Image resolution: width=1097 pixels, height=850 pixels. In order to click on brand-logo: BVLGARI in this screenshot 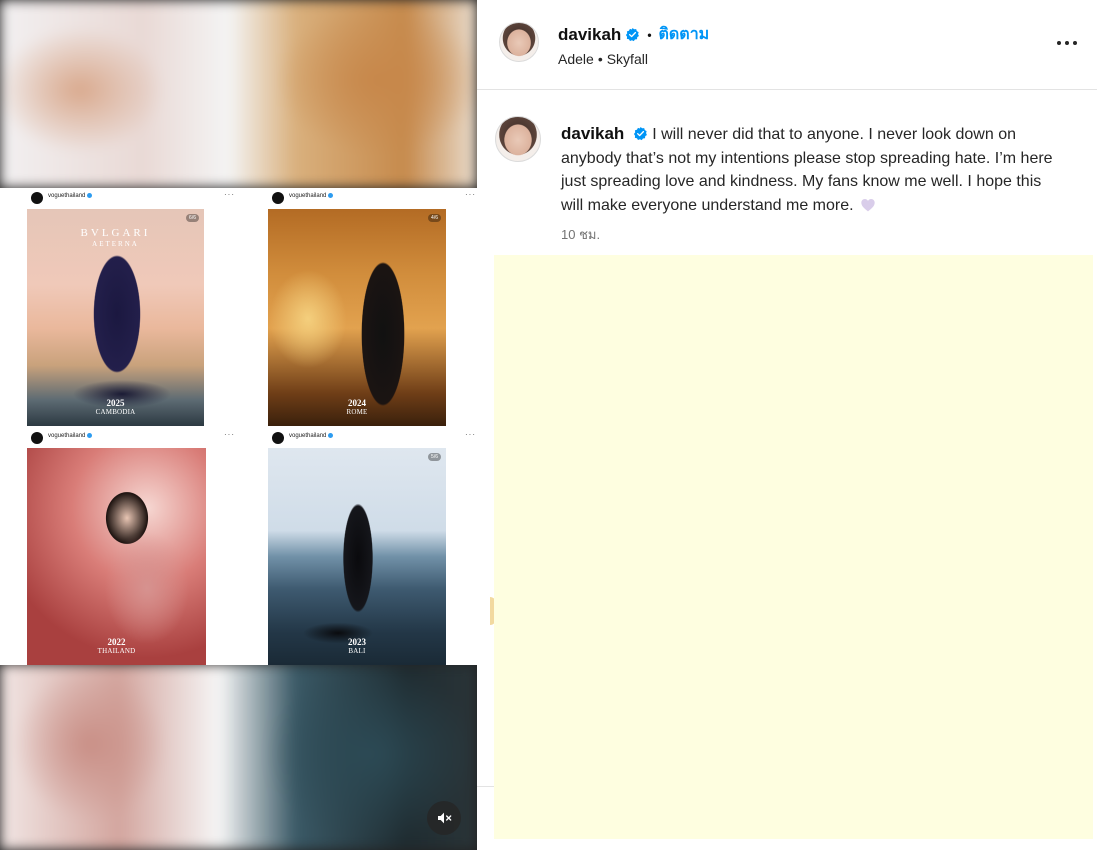, I will do `click(115, 233)`.